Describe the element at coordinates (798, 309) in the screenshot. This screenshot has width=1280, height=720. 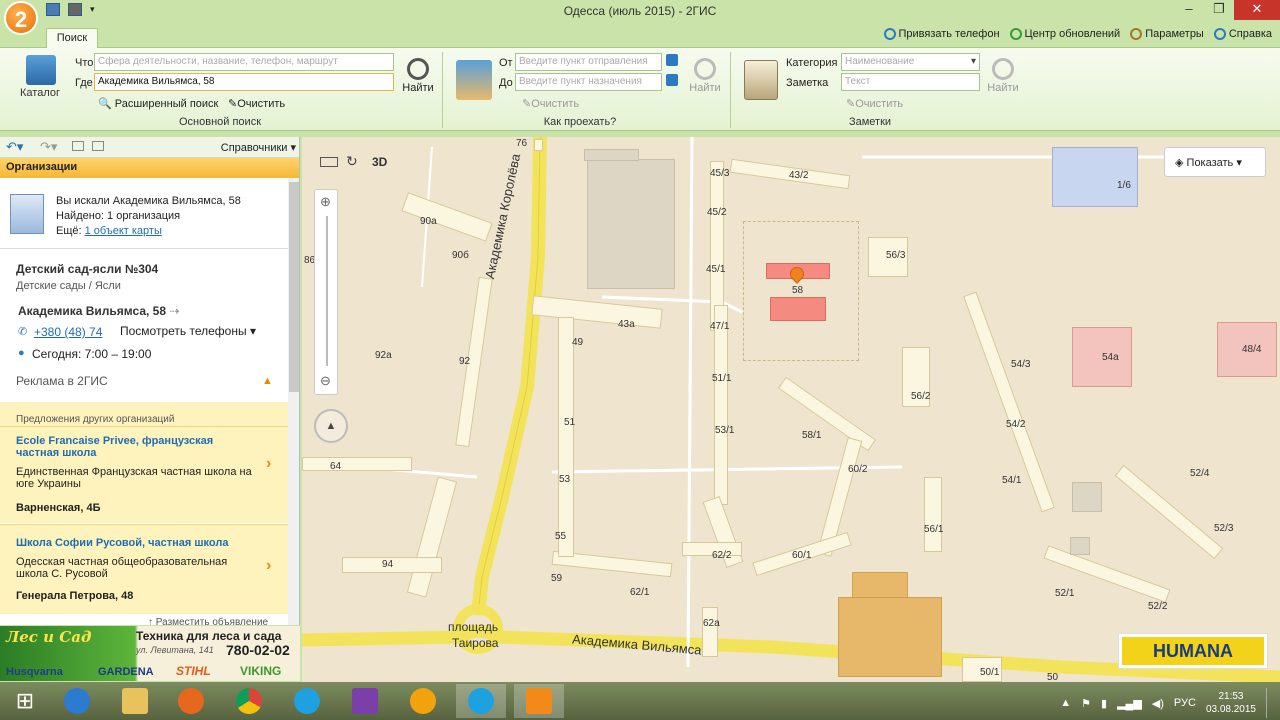
I see `target-building` at that location.